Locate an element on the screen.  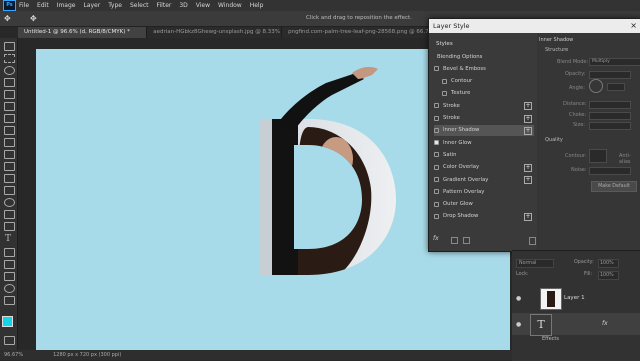
opacity-slider is located at coordinates (610, 75).